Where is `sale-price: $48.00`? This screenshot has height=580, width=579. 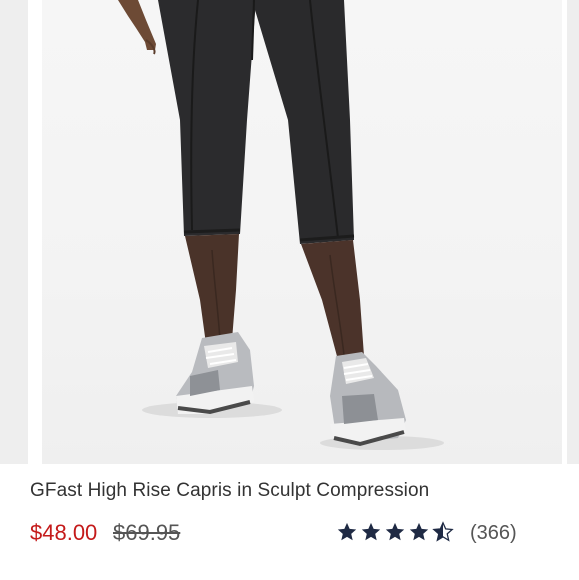 sale-price: $48.00 is located at coordinates (64, 532).